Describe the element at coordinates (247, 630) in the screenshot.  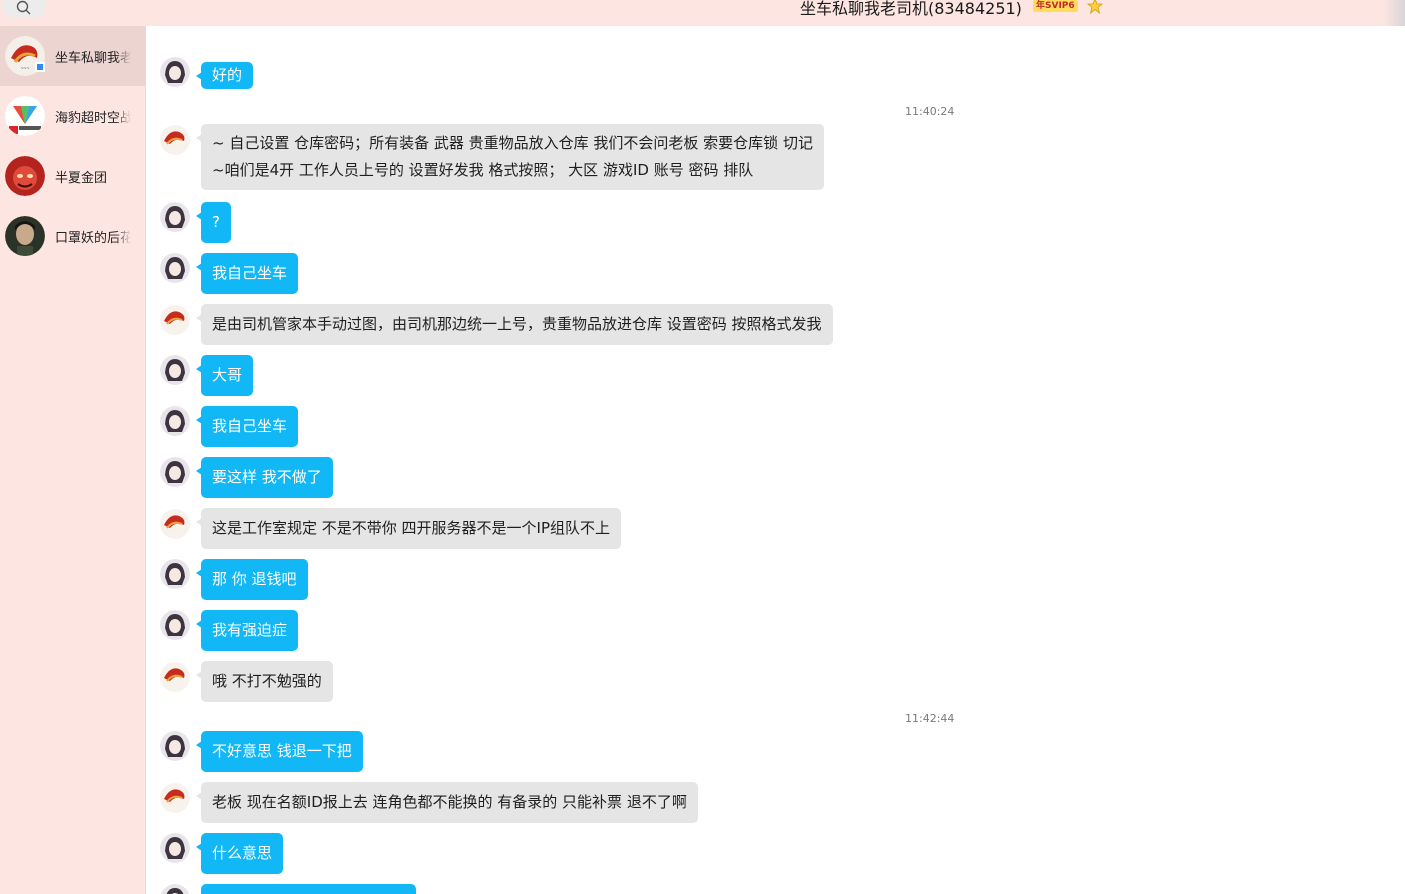
I see `message-bubble: 我有强迫症` at that location.